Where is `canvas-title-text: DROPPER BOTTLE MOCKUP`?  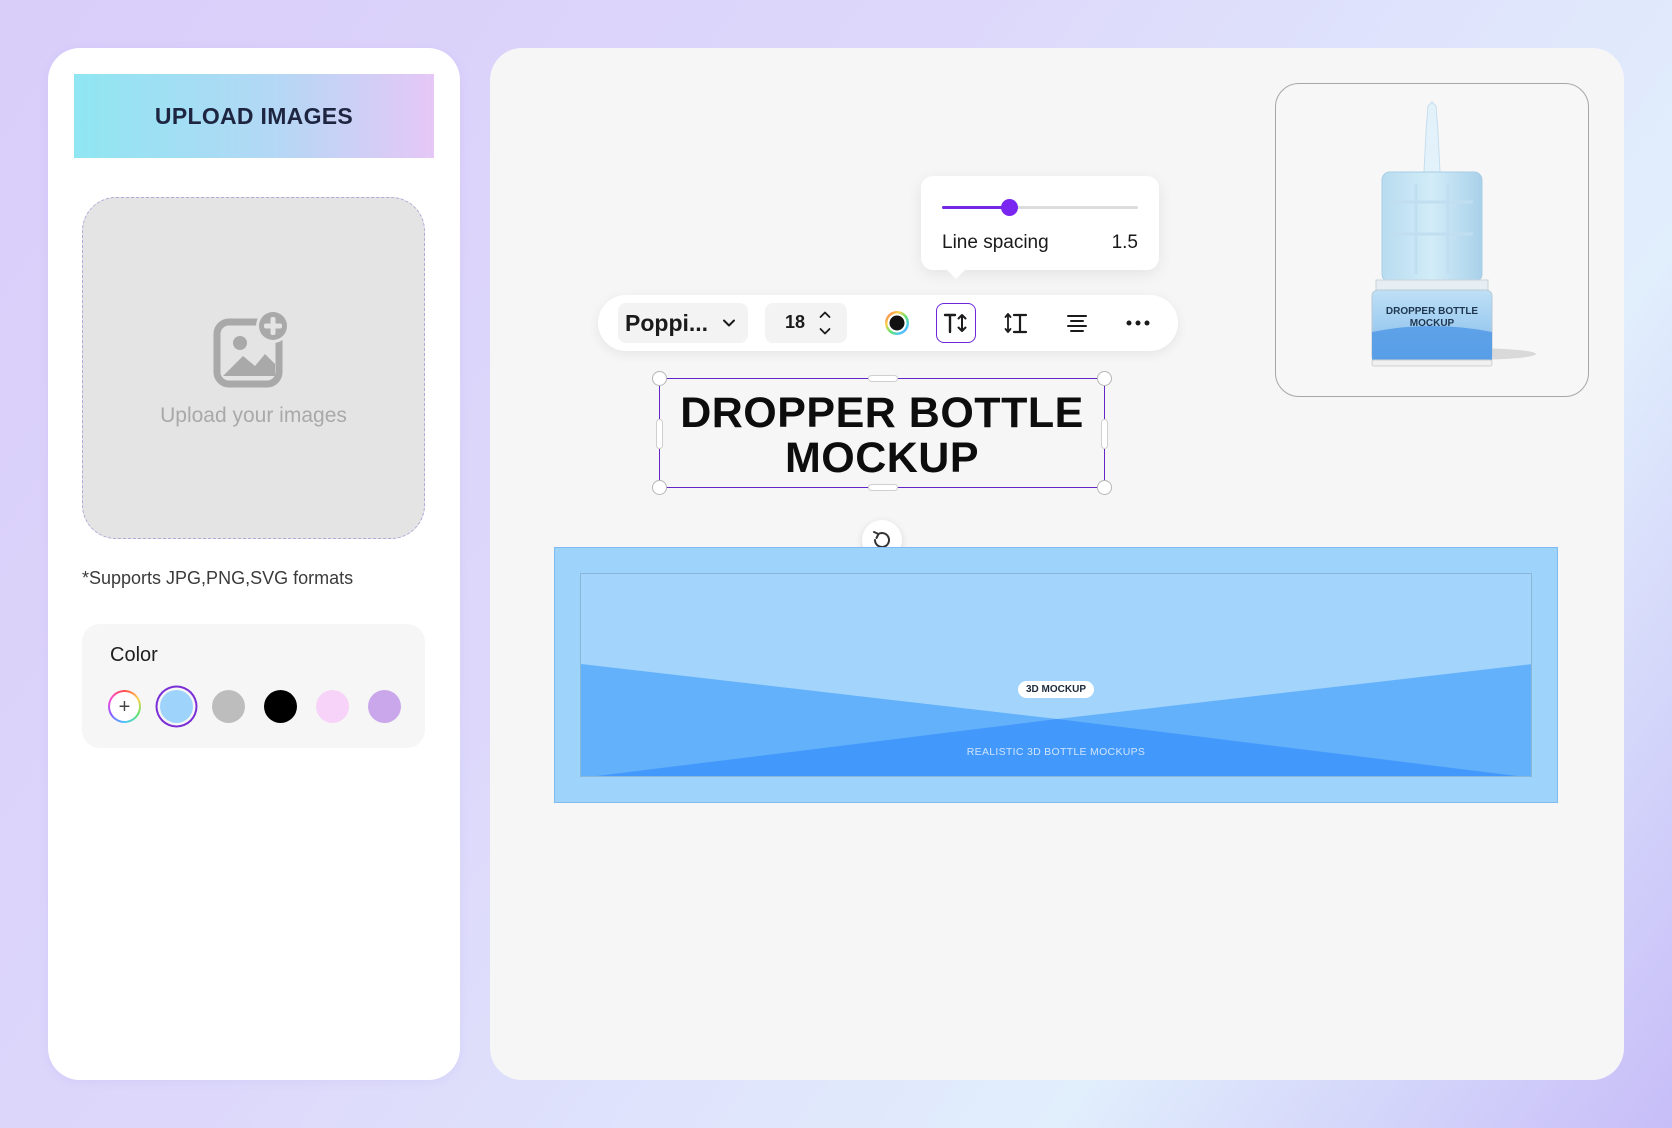 canvas-title-text: DROPPER BOTTLE MOCKUP is located at coordinates (882, 436).